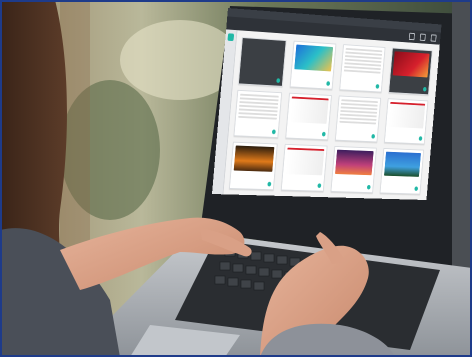  I want to click on add-button, so click(231, 37).